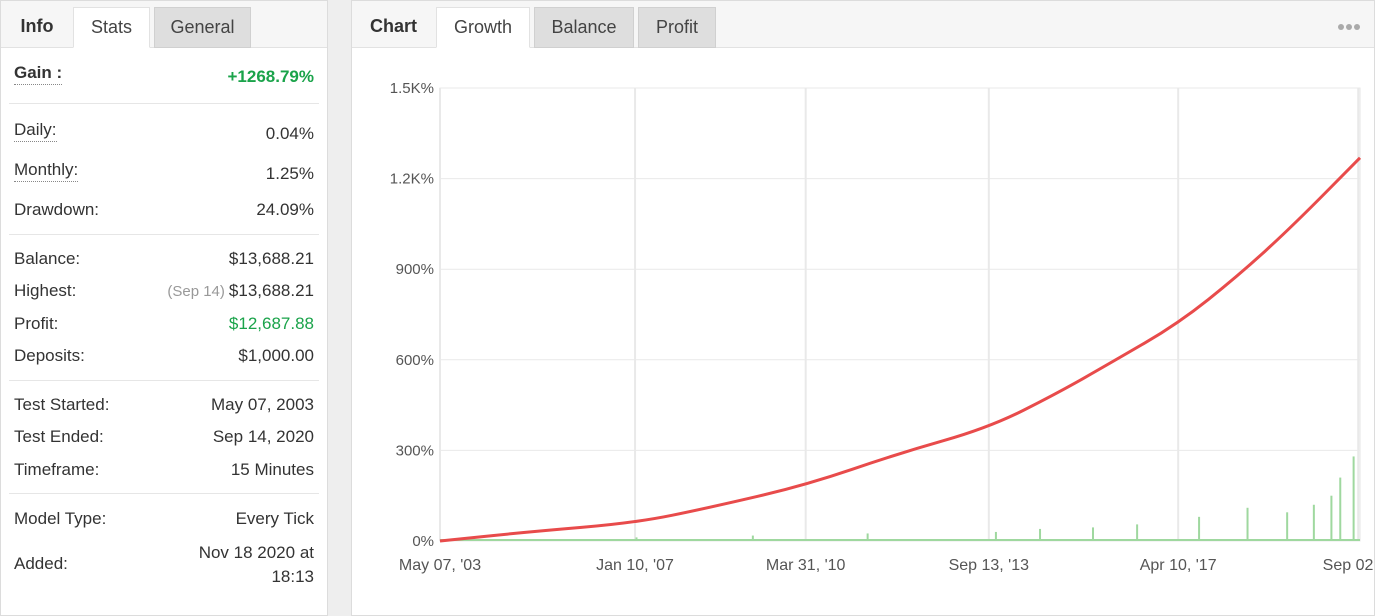 The image size is (1375, 616). What do you see at coordinates (1178, 565) in the screenshot?
I see `x-tick-label: Apr 10, '17` at bounding box center [1178, 565].